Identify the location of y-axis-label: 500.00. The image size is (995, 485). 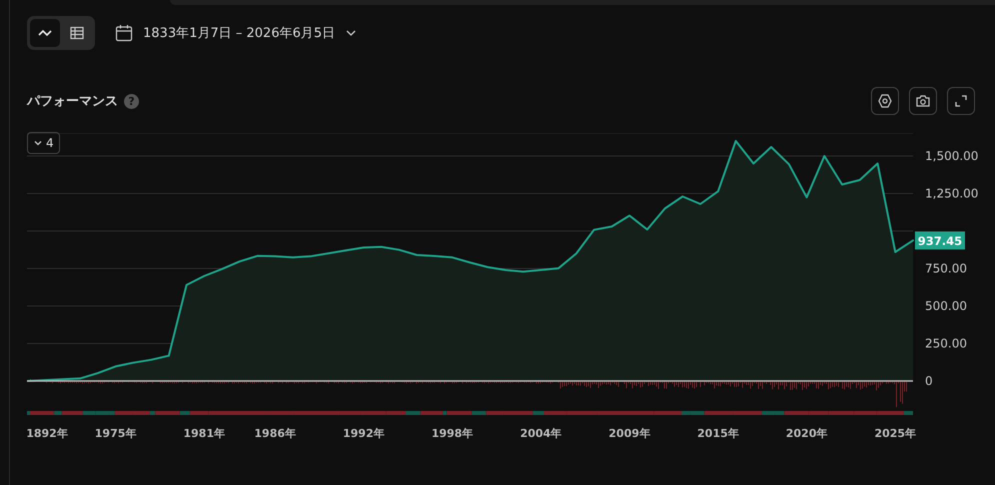
(946, 306).